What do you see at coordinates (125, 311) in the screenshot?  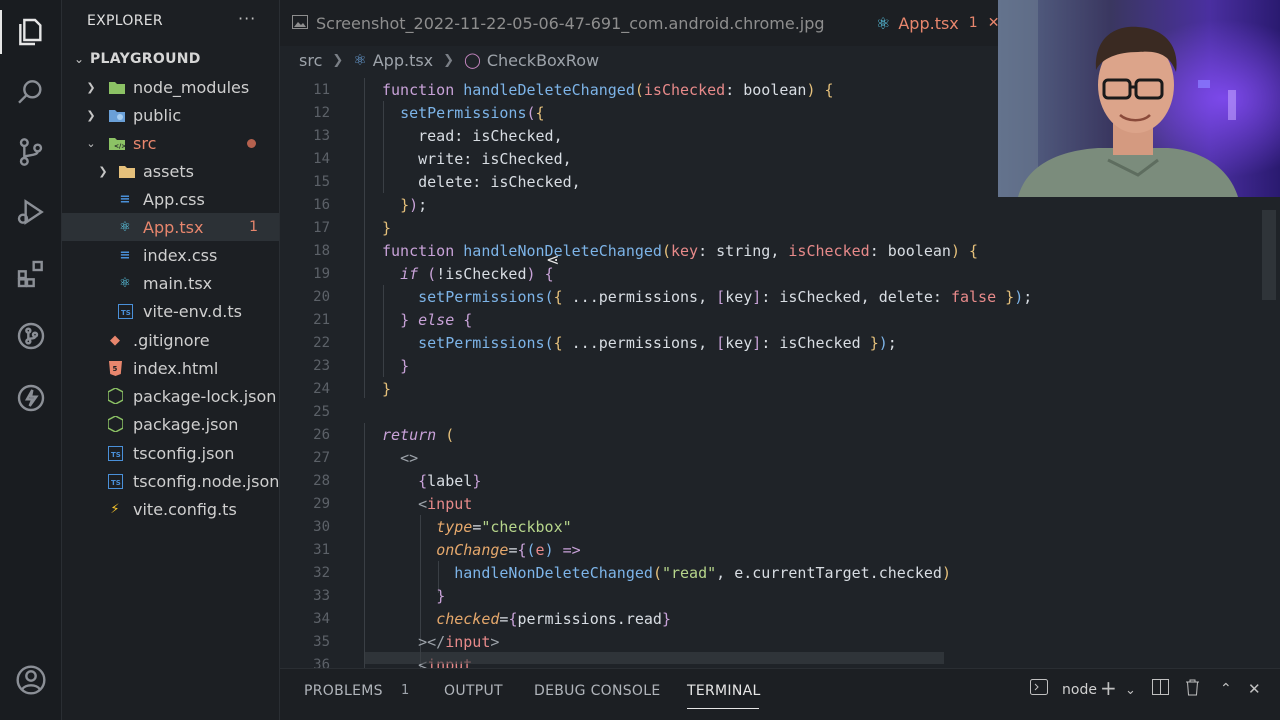 I see `ts-icon: TS` at bounding box center [125, 311].